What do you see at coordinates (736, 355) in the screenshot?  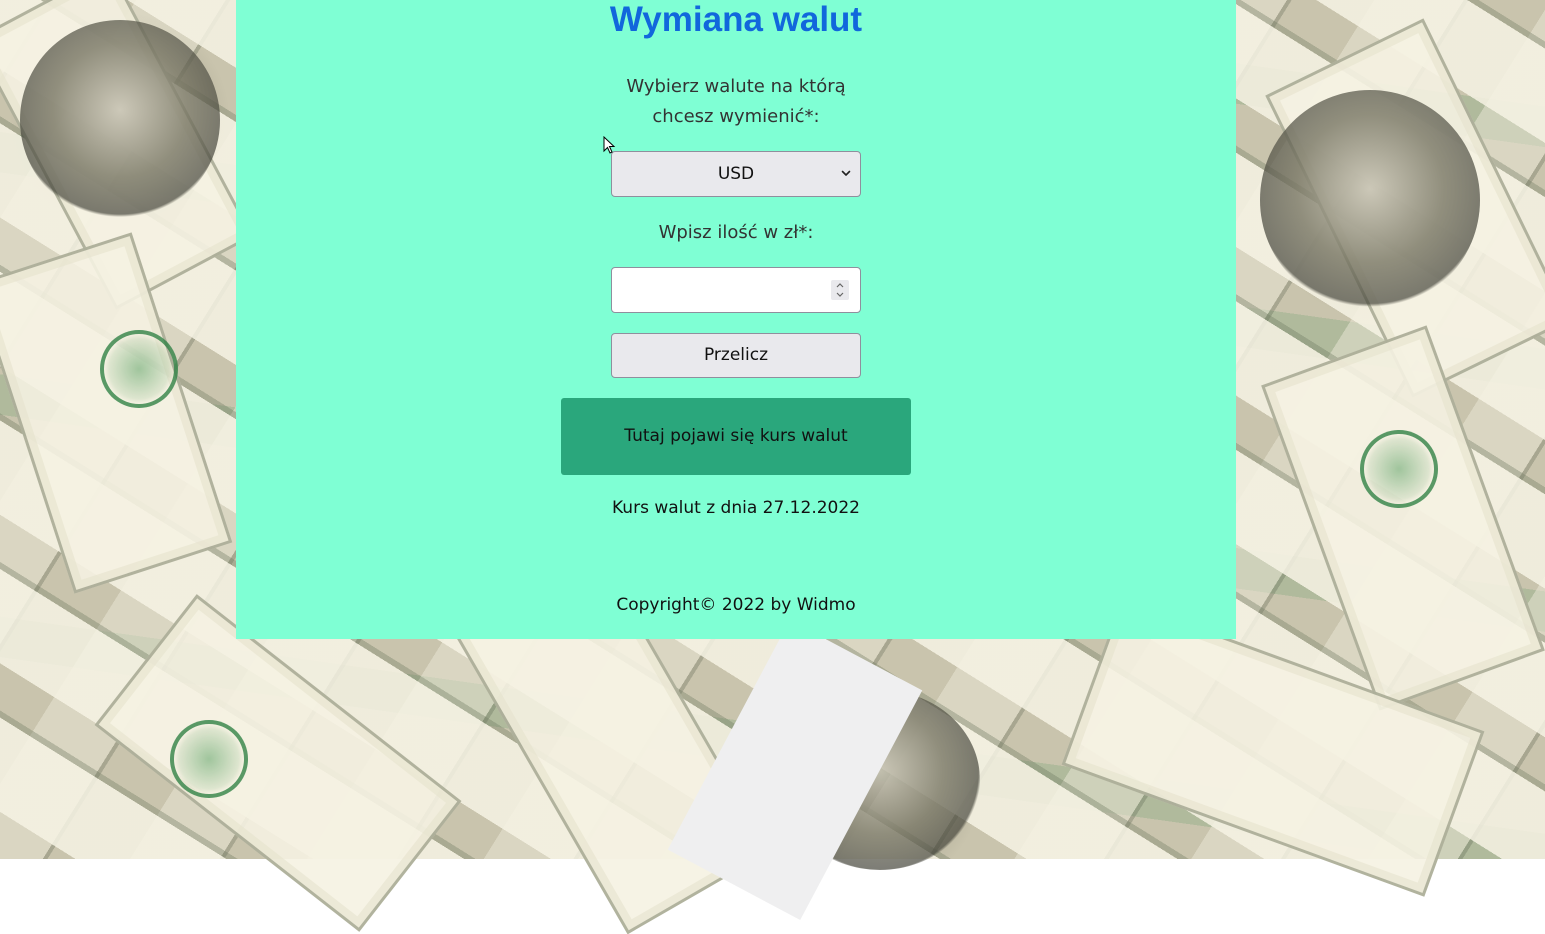 I see `calculate-button: Przelicz` at bounding box center [736, 355].